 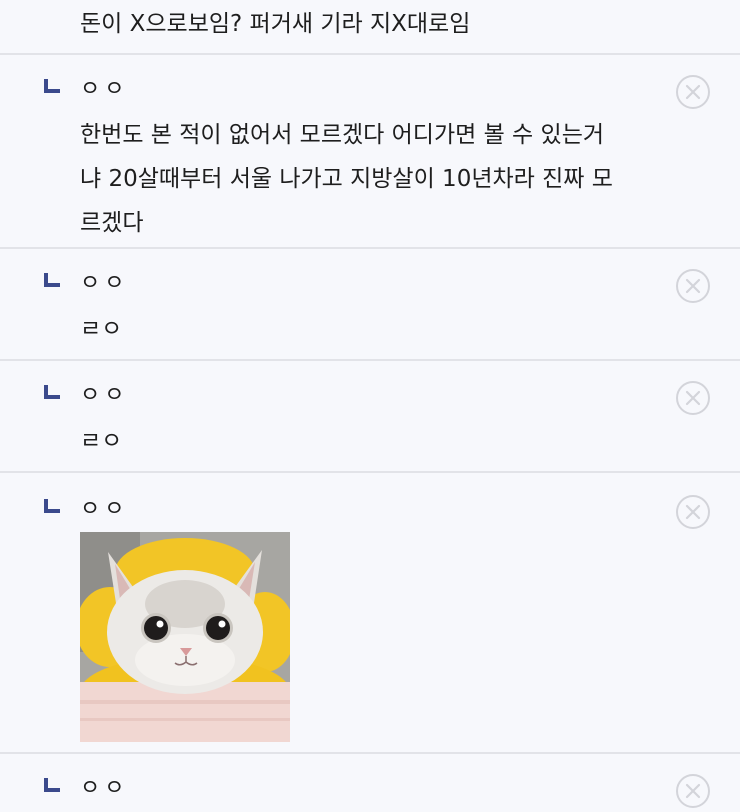 What do you see at coordinates (370, 416) in the screenshot?
I see `comment-item-3: ㅇㅇ ㄹㅇ` at bounding box center [370, 416].